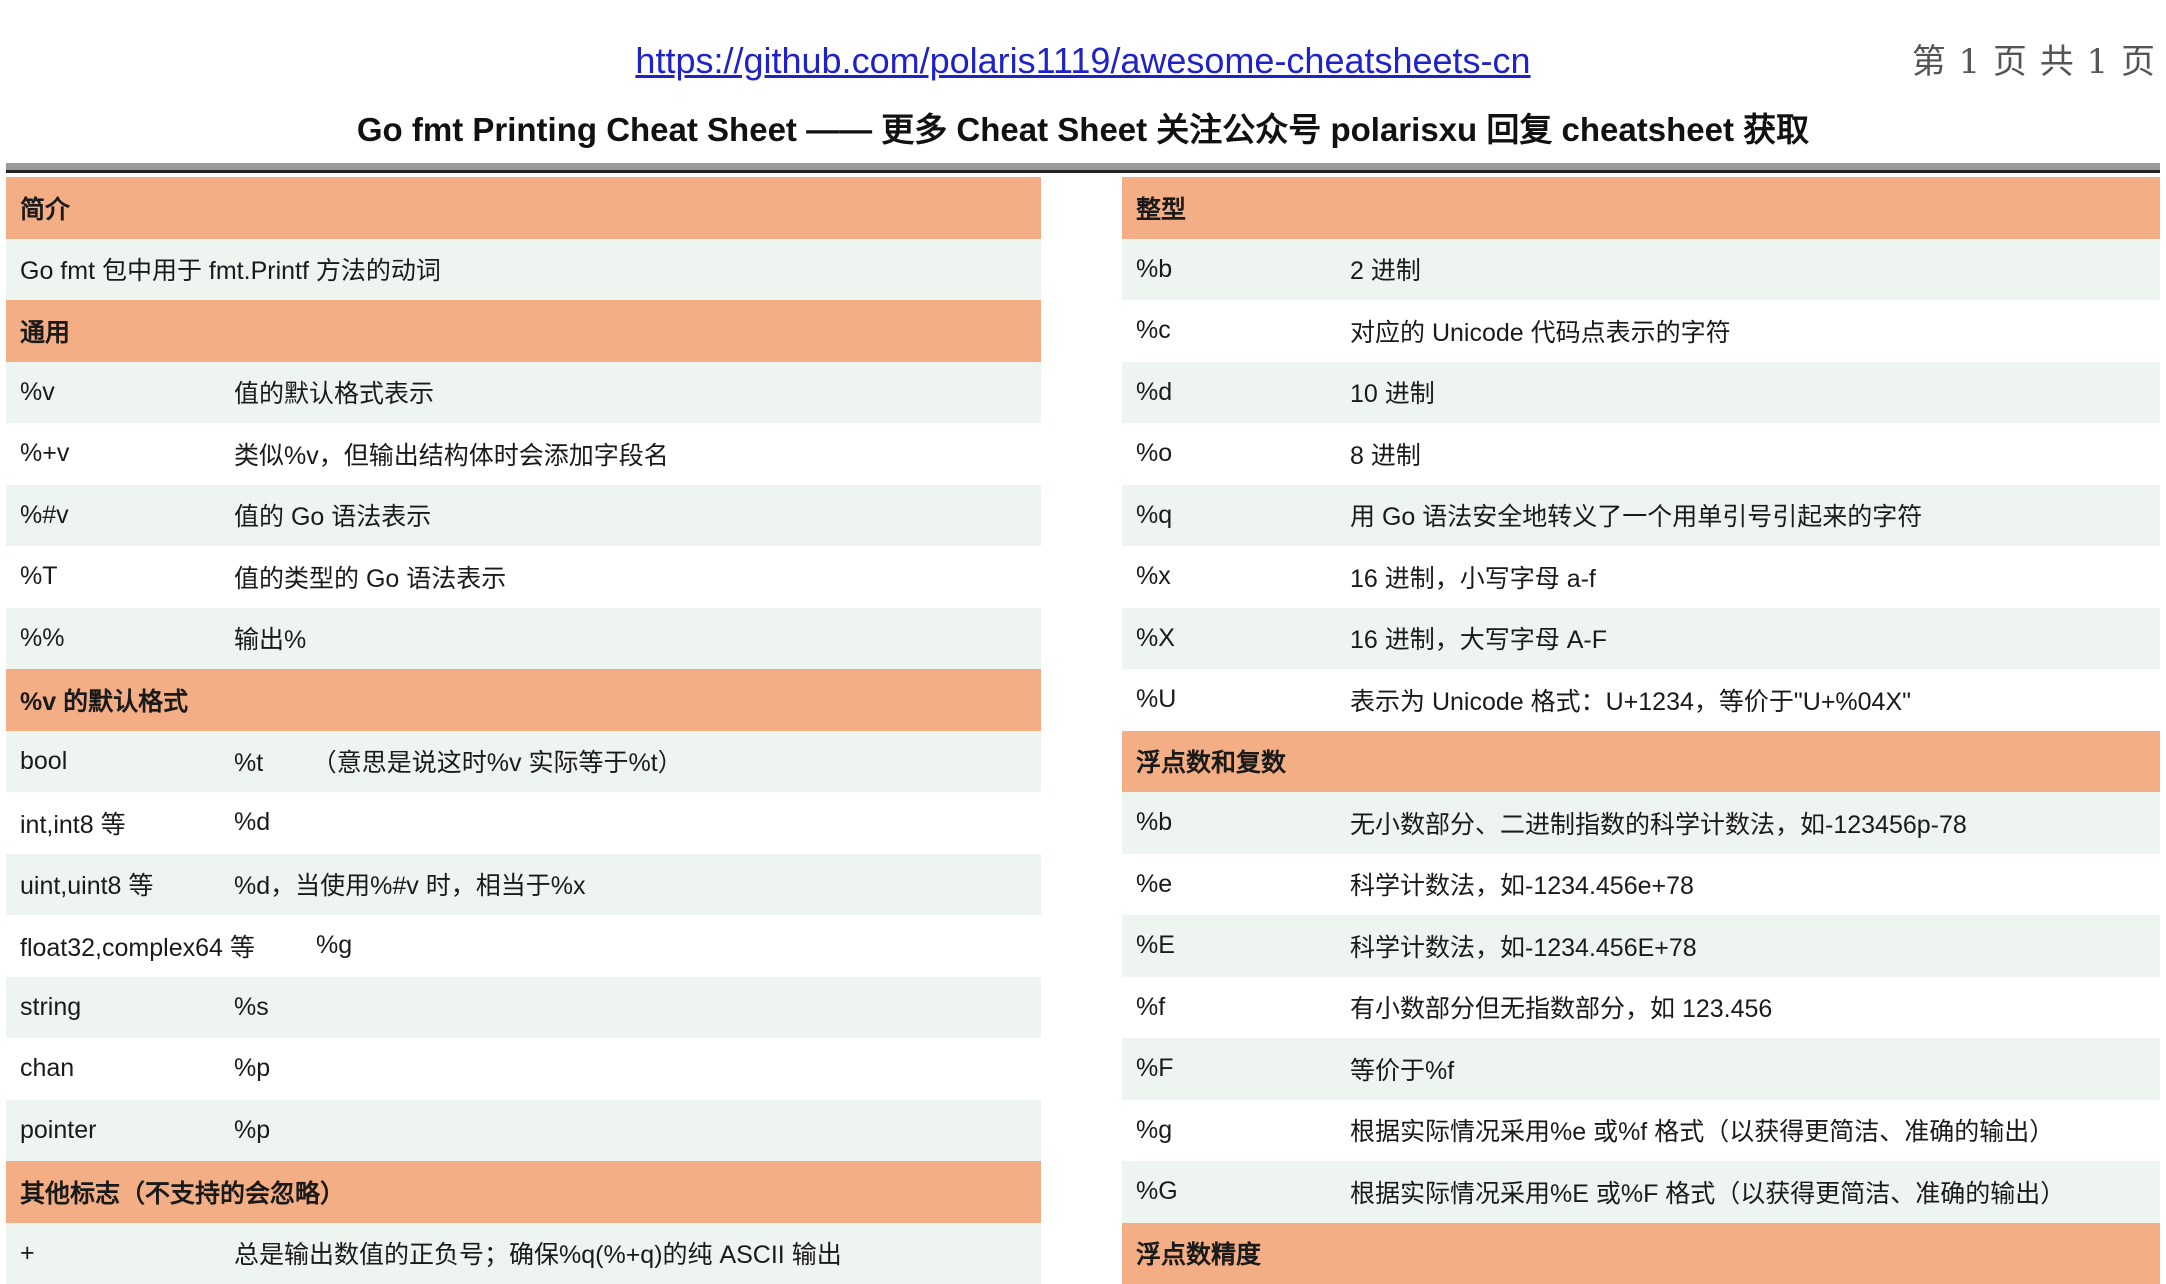 This screenshot has height=1284, width=2166. Describe the element at coordinates (1641, 208) in the screenshot. I see `section-header-integer: 整型` at that location.